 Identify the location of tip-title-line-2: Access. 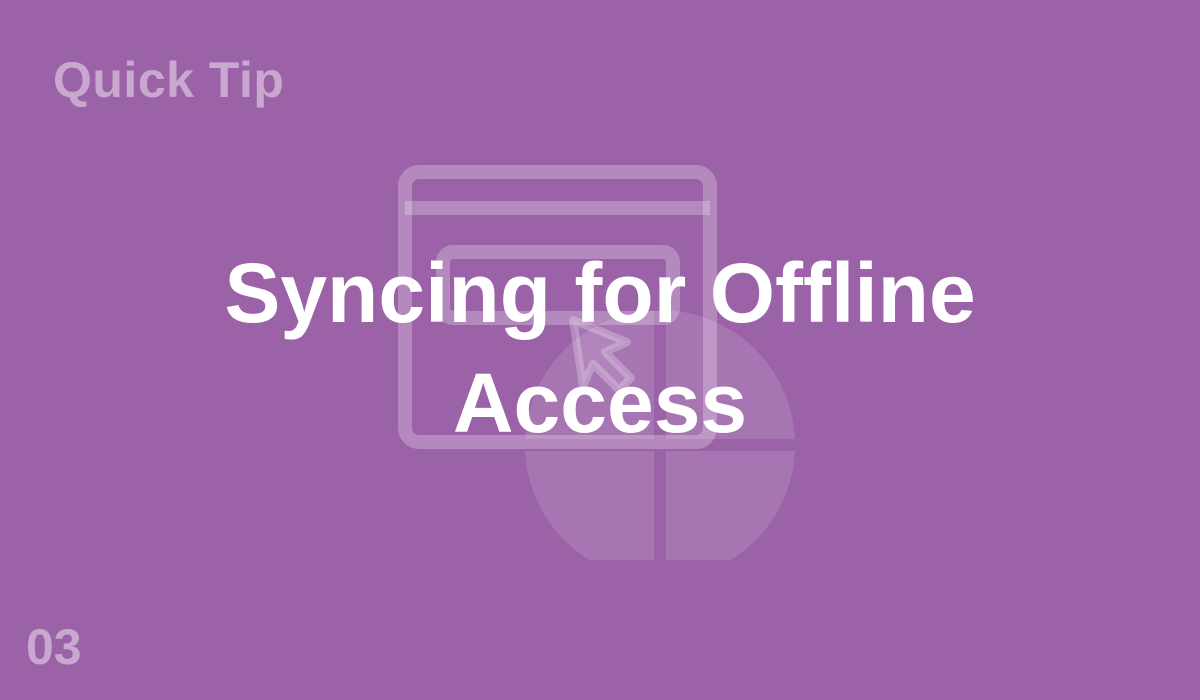
(600, 403).